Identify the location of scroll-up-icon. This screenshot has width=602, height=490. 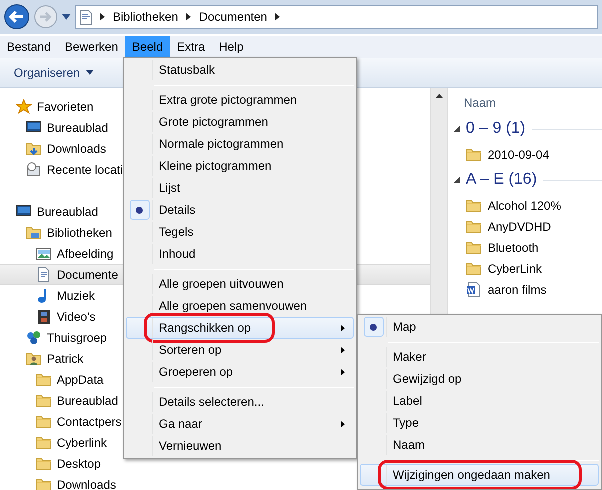
(439, 96).